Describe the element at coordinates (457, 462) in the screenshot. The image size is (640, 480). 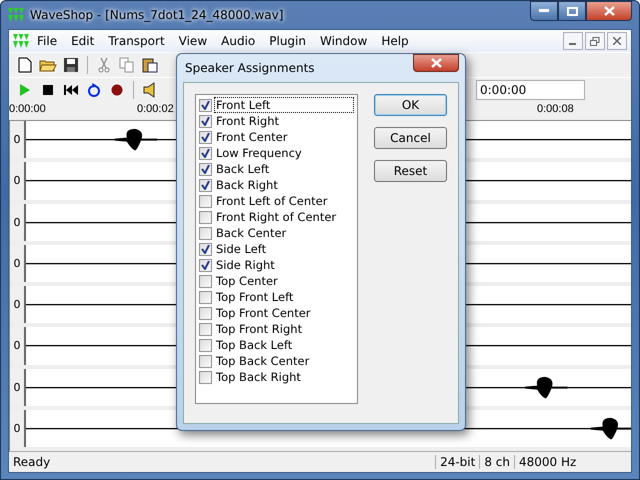
I see `status-text: 24-bit` at that location.